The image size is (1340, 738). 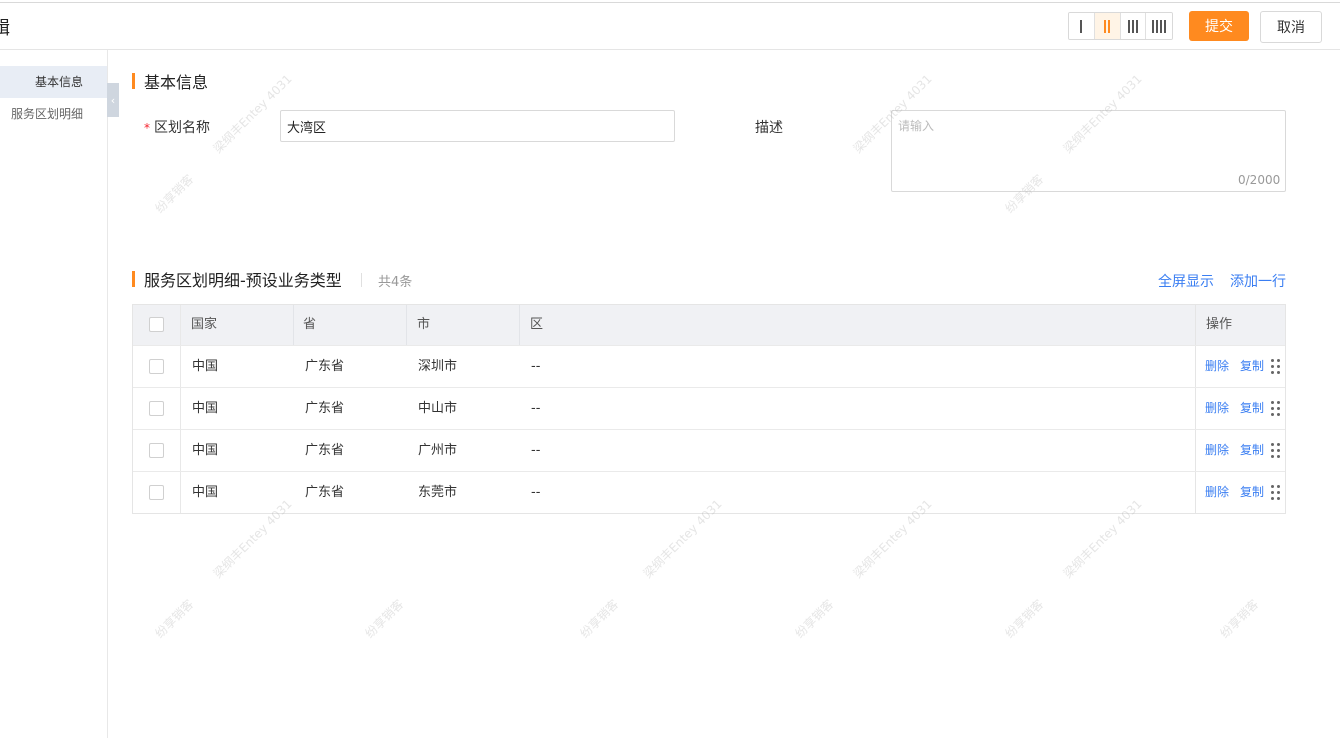 I want to click on cancel-button: 取消, so click(x=1291, y=27).